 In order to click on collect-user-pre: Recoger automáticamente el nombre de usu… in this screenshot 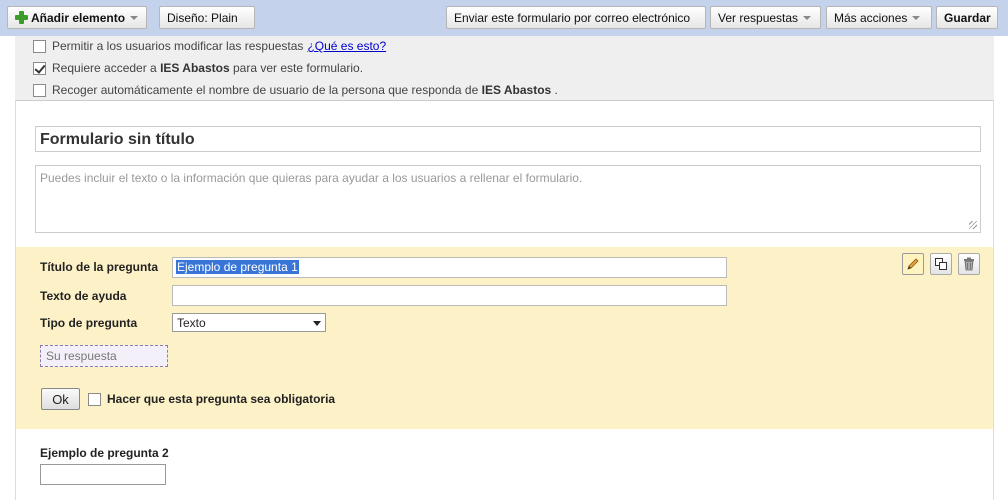, I will do `click(265, 90)`.